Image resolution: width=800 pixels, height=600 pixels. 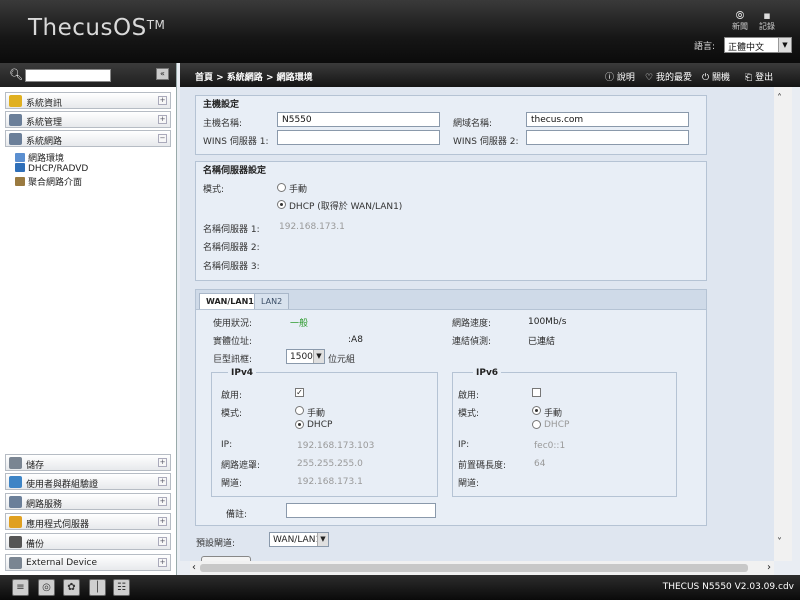 What do you see at coordinates (355, 340) in the screenshot?
I see `mac-value: :A8` at bounding box center [355, 340].